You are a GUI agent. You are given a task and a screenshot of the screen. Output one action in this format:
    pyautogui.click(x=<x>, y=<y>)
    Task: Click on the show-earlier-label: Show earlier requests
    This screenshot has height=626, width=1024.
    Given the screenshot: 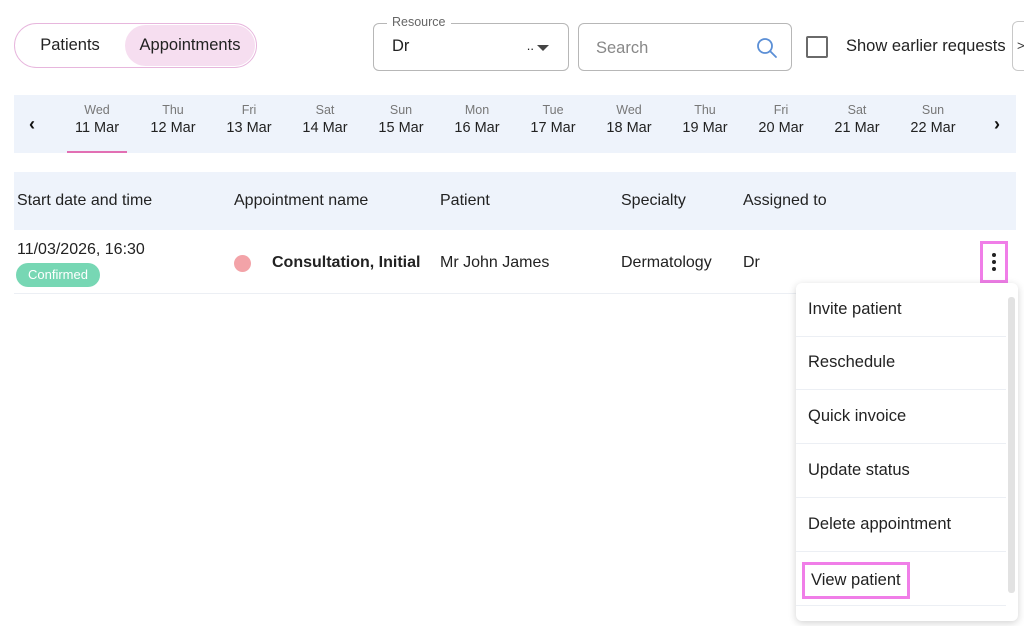 What is the action you would take?
    pyautogui.click(x=926, y=46)
    